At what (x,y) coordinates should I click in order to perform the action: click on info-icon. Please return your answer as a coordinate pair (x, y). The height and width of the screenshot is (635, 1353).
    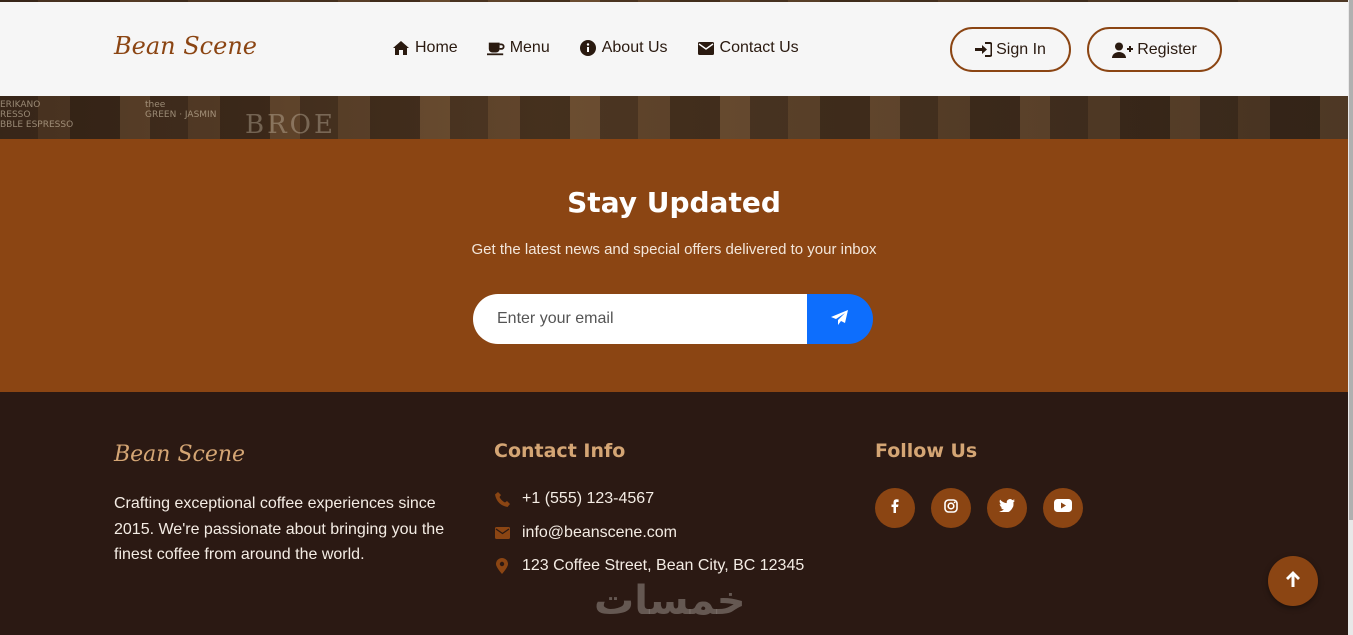
    Looking at the image, I should click on (588, 48).